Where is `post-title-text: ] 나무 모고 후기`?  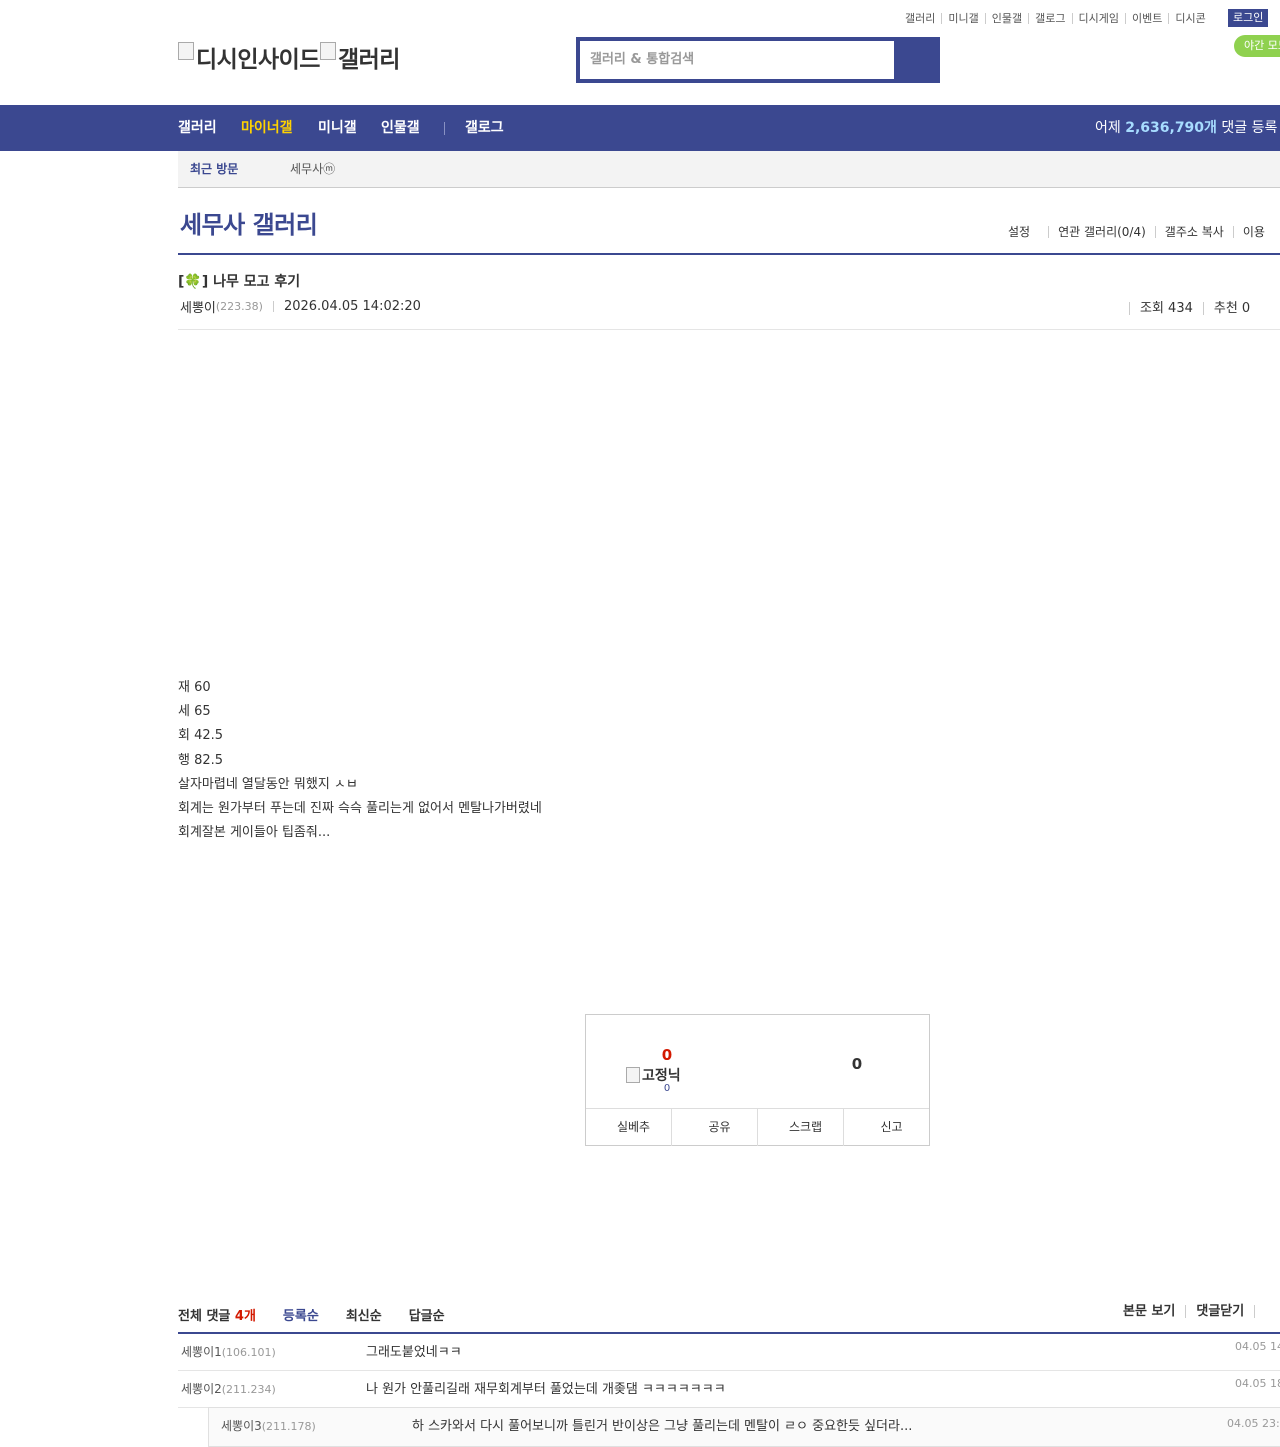 post-title-text: ] 나무 모고 후기 is located at coordinates (251, 282).